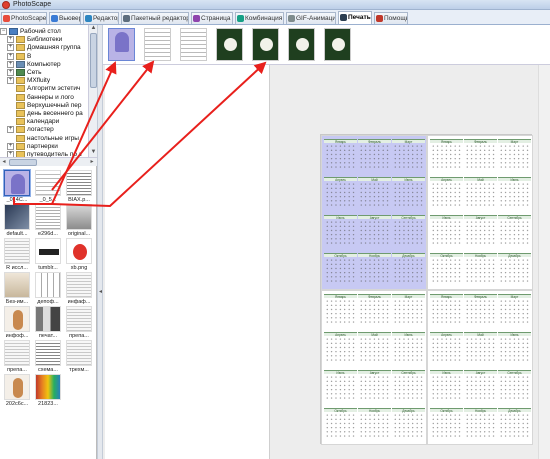  Describe the element at coordinates (92, 162) in the screenshot. I see `scroll-right-icon: ▸` at that location.